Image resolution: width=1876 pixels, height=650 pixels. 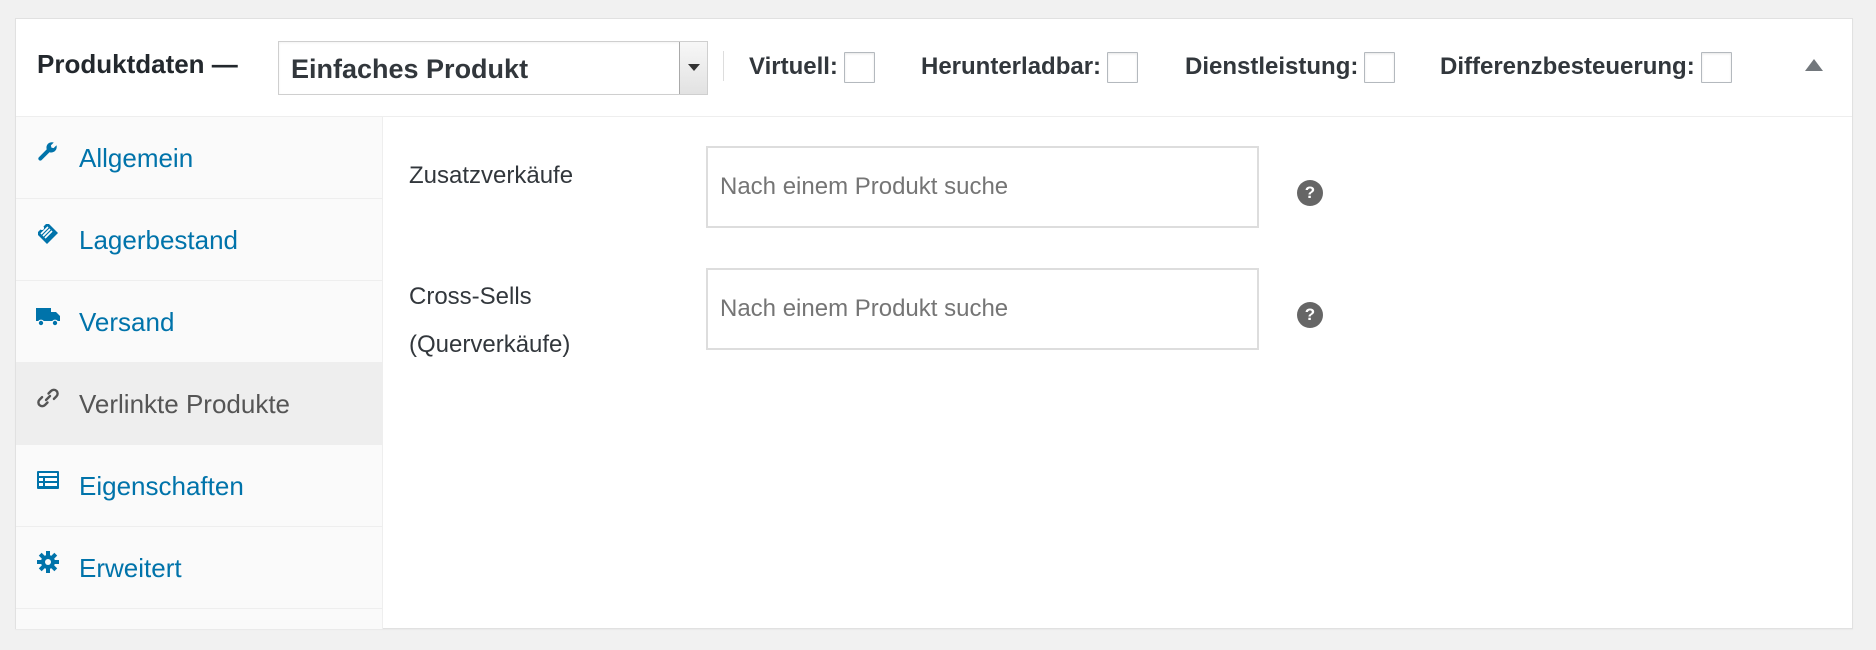 What do you see at coordinates (491, 175) in the screenshot?
I see `upsells-label: Zusatzverkäufe` at bounding box center [491, 175].